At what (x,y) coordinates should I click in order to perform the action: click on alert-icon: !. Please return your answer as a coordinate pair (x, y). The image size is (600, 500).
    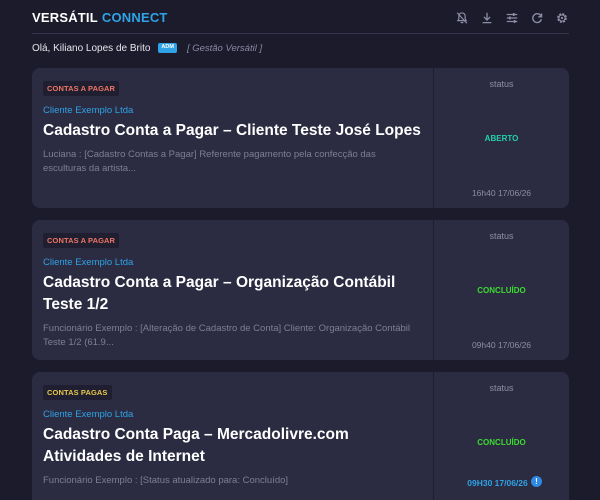
    Looking at the image, I should click on (536, 481).